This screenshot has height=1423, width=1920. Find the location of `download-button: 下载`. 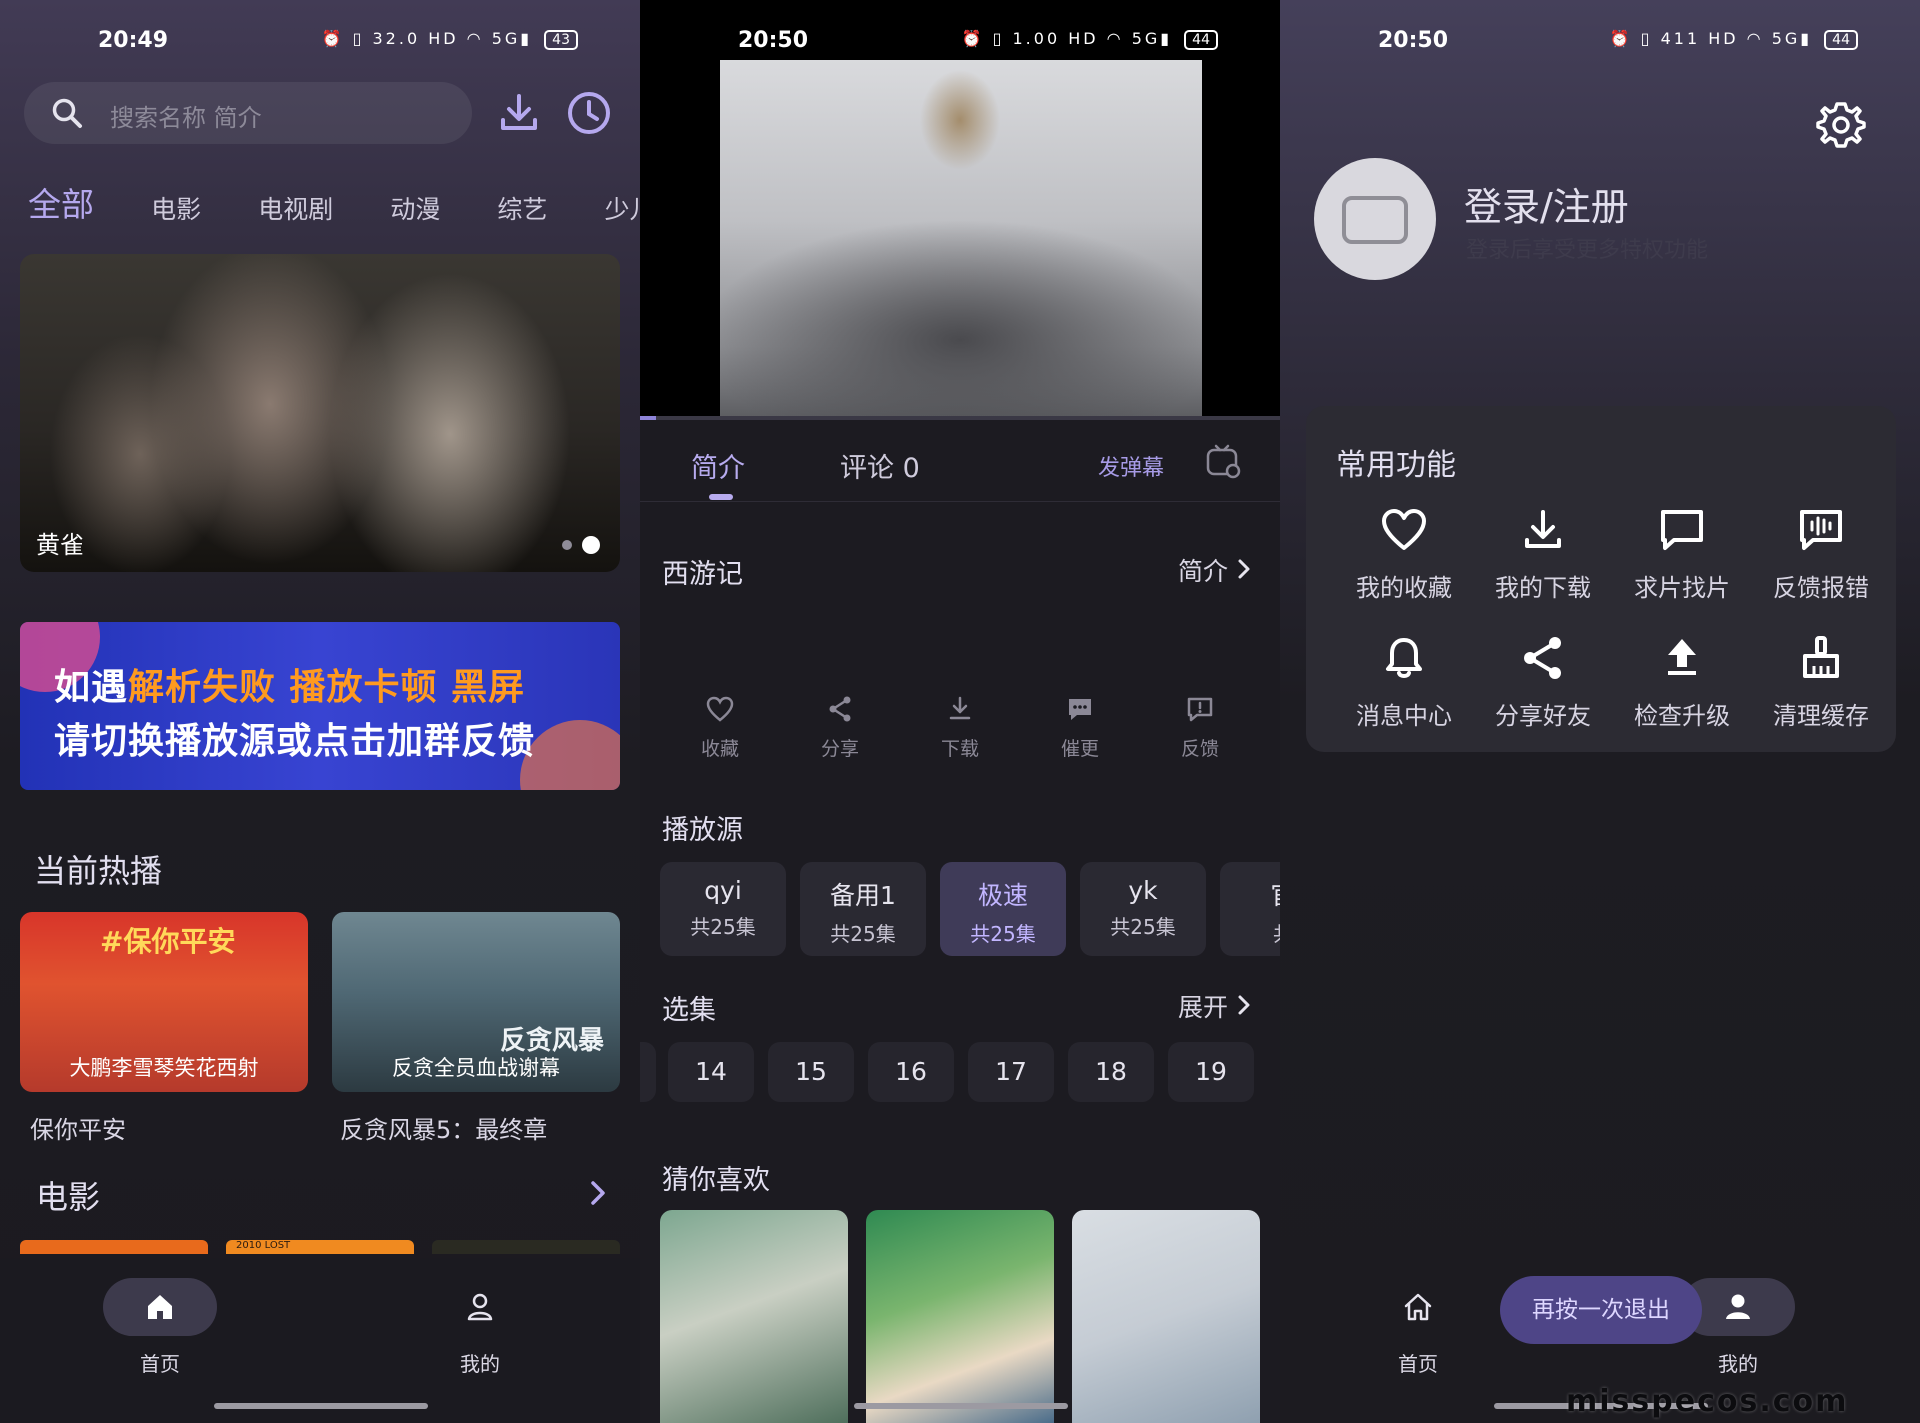

download-button: 下载 is located at coordinates (960, 727).